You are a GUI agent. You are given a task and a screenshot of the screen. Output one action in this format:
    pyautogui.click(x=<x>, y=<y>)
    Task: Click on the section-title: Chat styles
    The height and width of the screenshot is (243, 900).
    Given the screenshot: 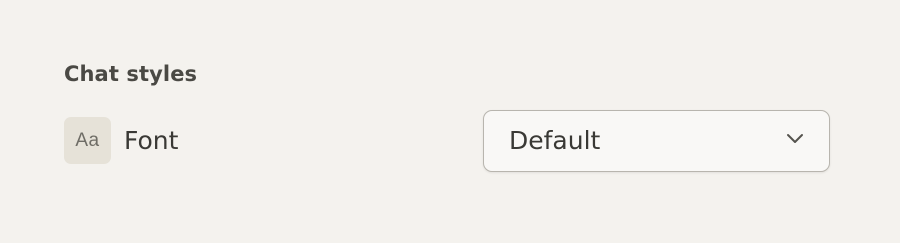 What is the action you would take?
    pyautogui.click(x=131, y=74)
    